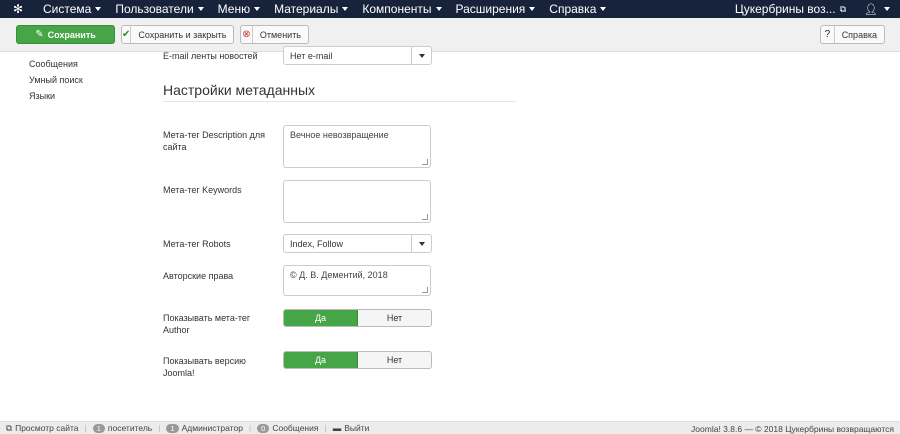  I want to click on show-author-no: Нет, so click(394, 318).